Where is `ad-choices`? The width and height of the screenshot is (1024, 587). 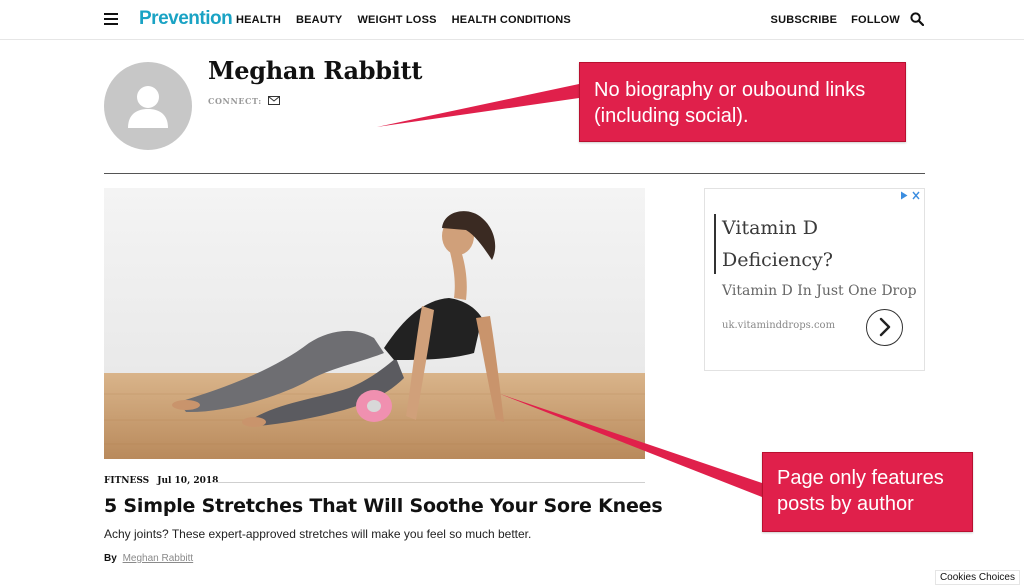 ad-choices is located at coordinates (910, 195).